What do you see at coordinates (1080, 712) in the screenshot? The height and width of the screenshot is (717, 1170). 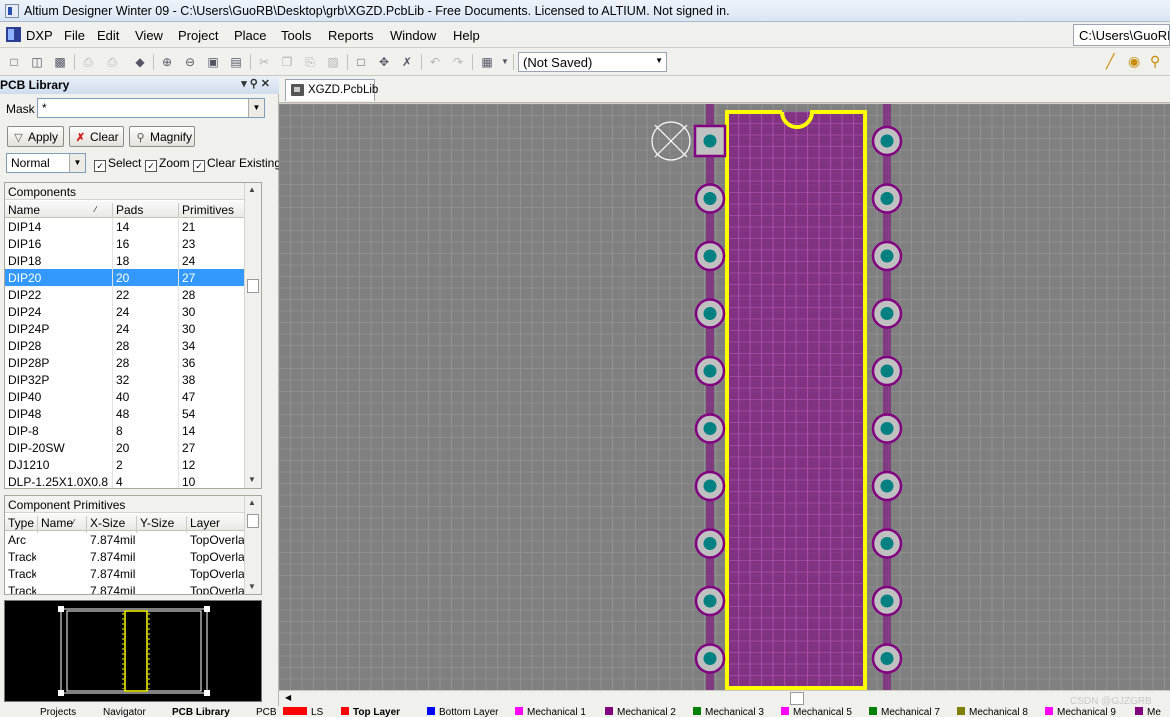 I see `layer-tab: Mechanical 9` at bounding box center [1080, 712].